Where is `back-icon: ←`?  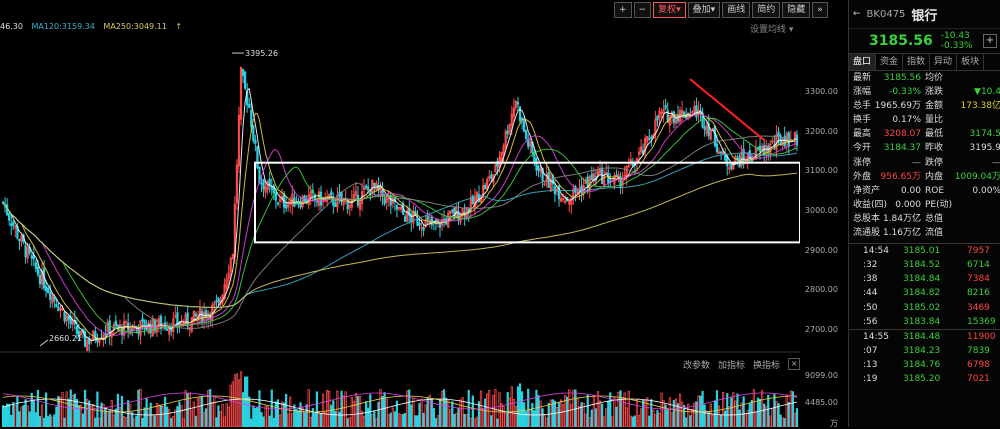 back-icon: ← is located at coordinates (857, 14).